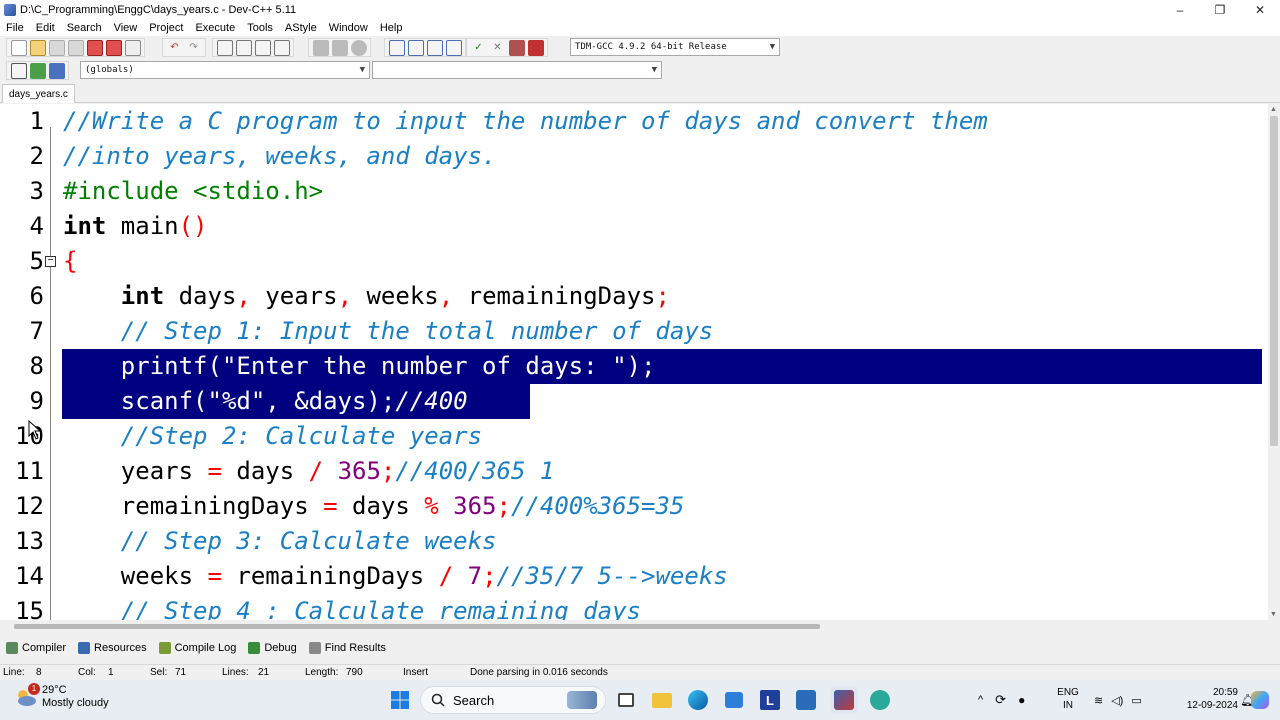  Describe the element at coordinates (698, 700) in the screenshot. I see `edge-button` at that location.